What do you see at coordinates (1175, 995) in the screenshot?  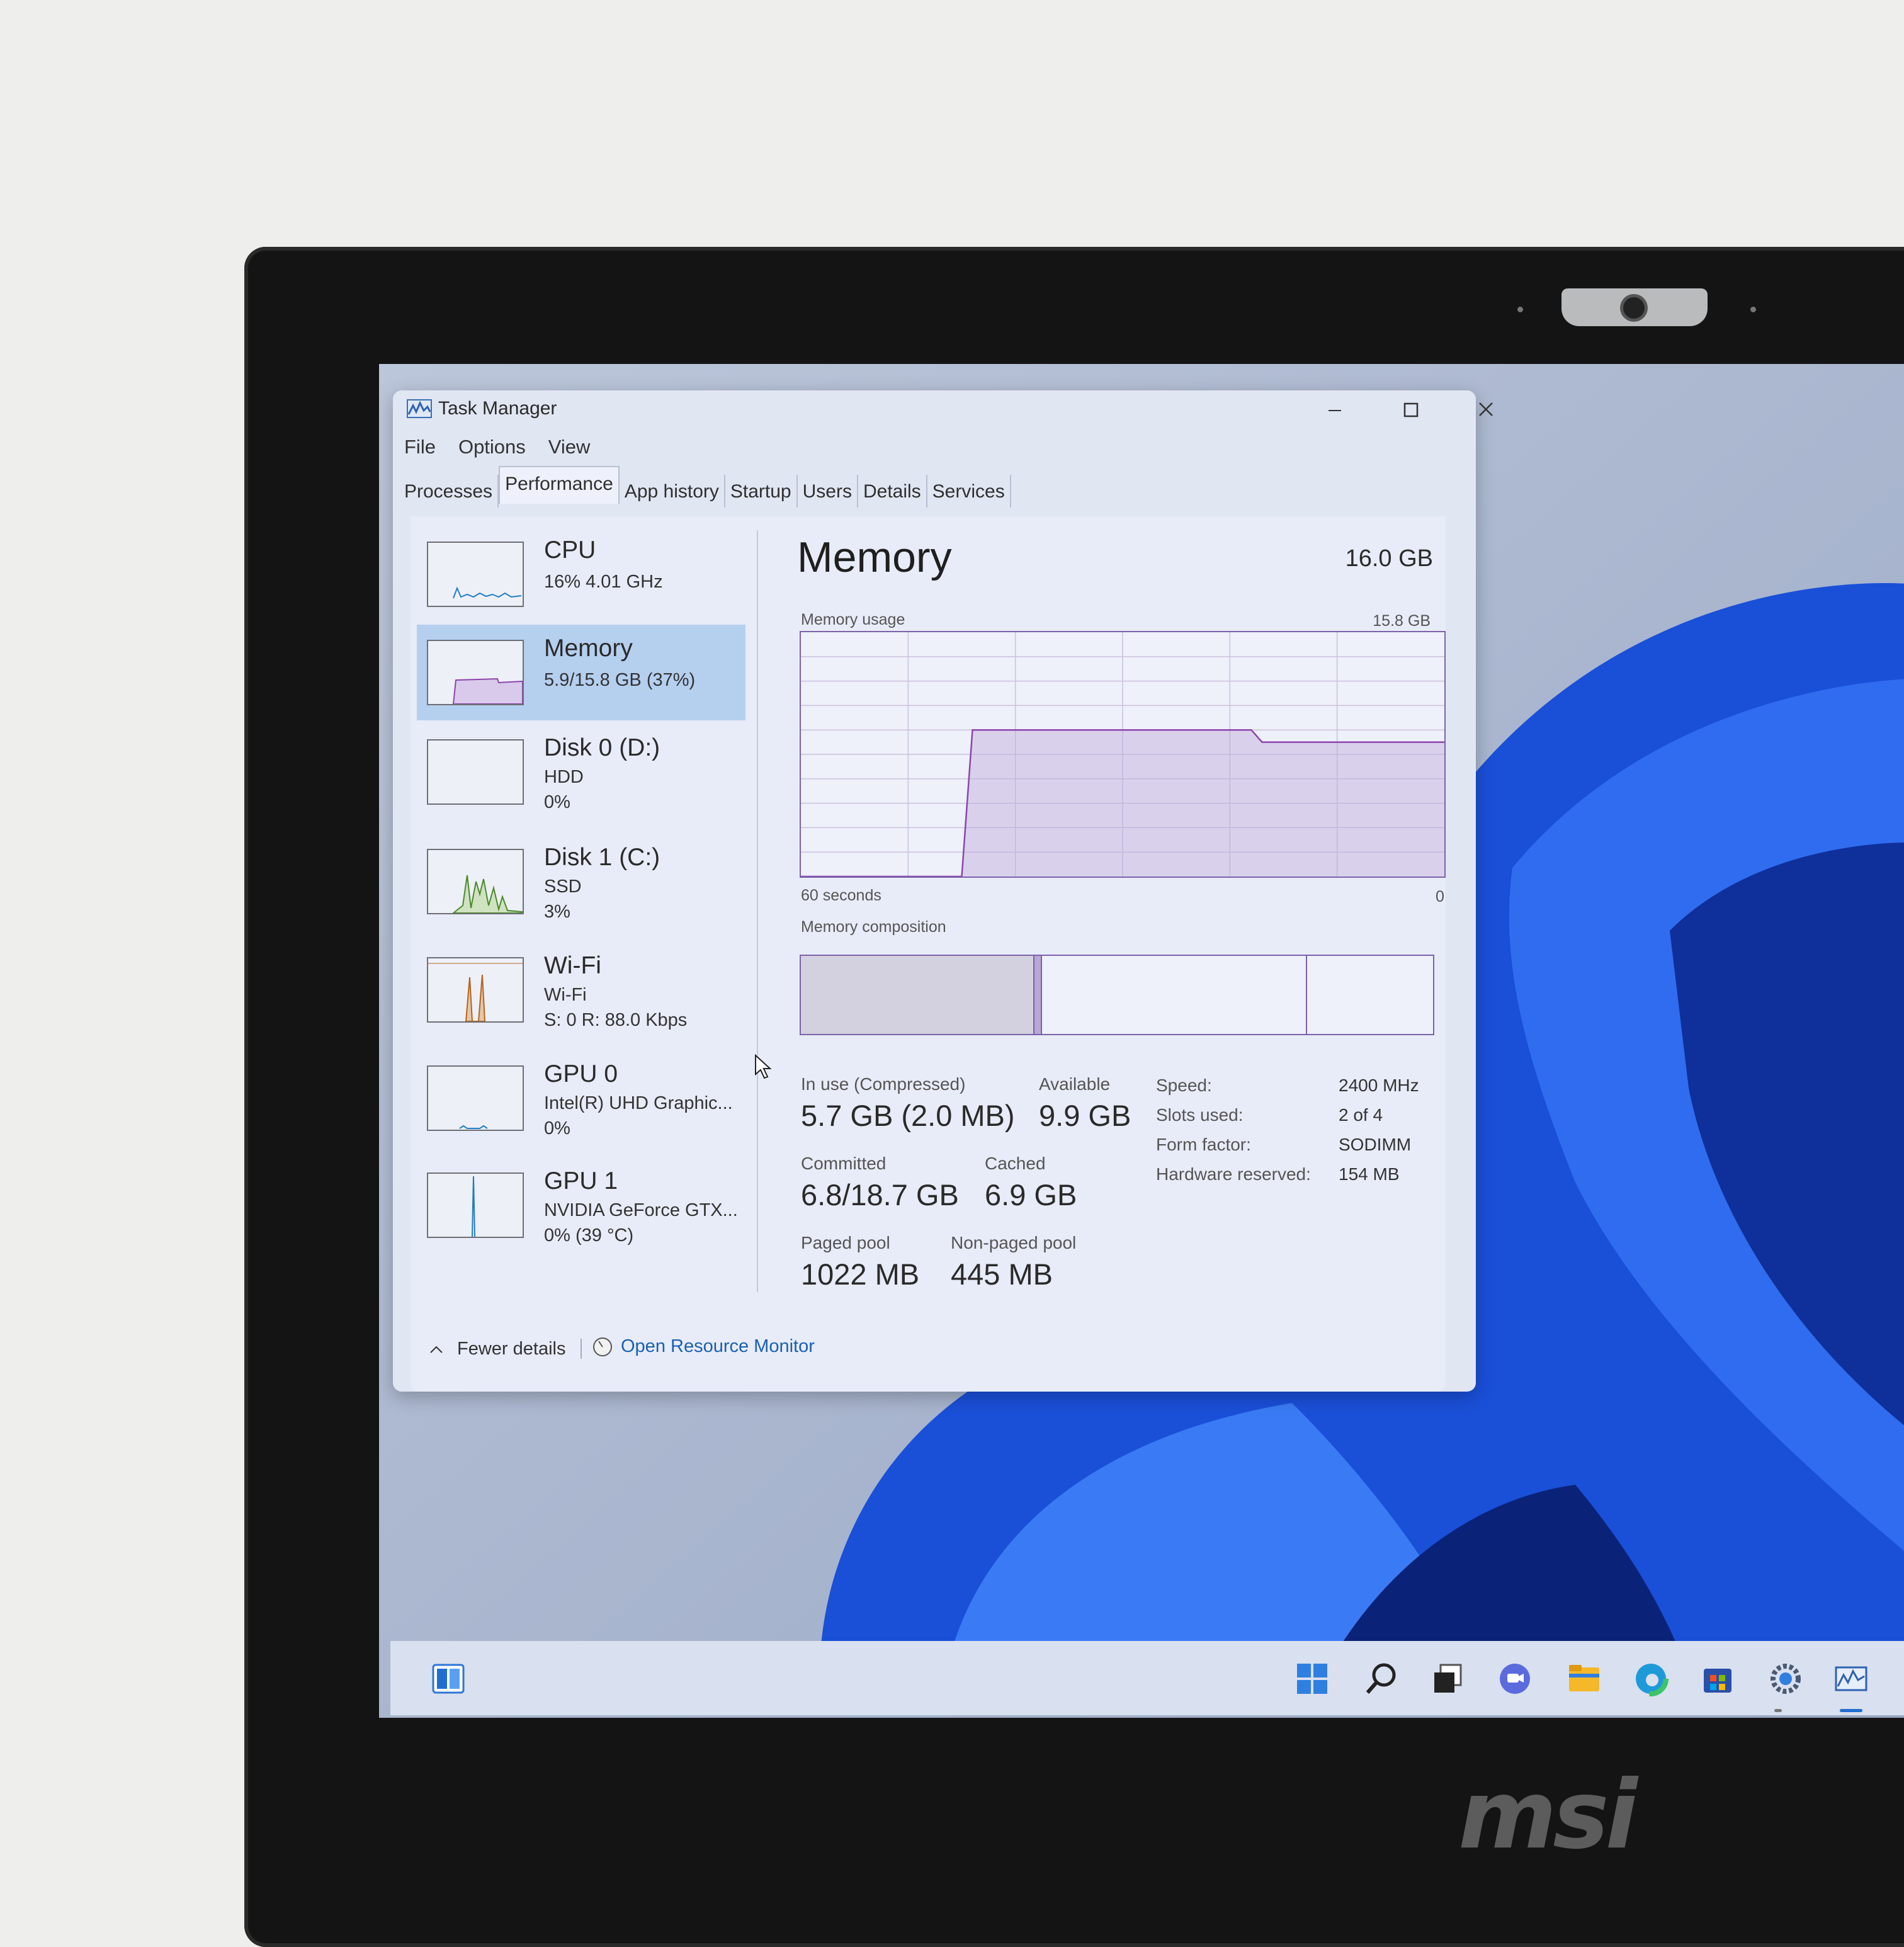 I see `standby-segment` at bounding box center [1175, 995].